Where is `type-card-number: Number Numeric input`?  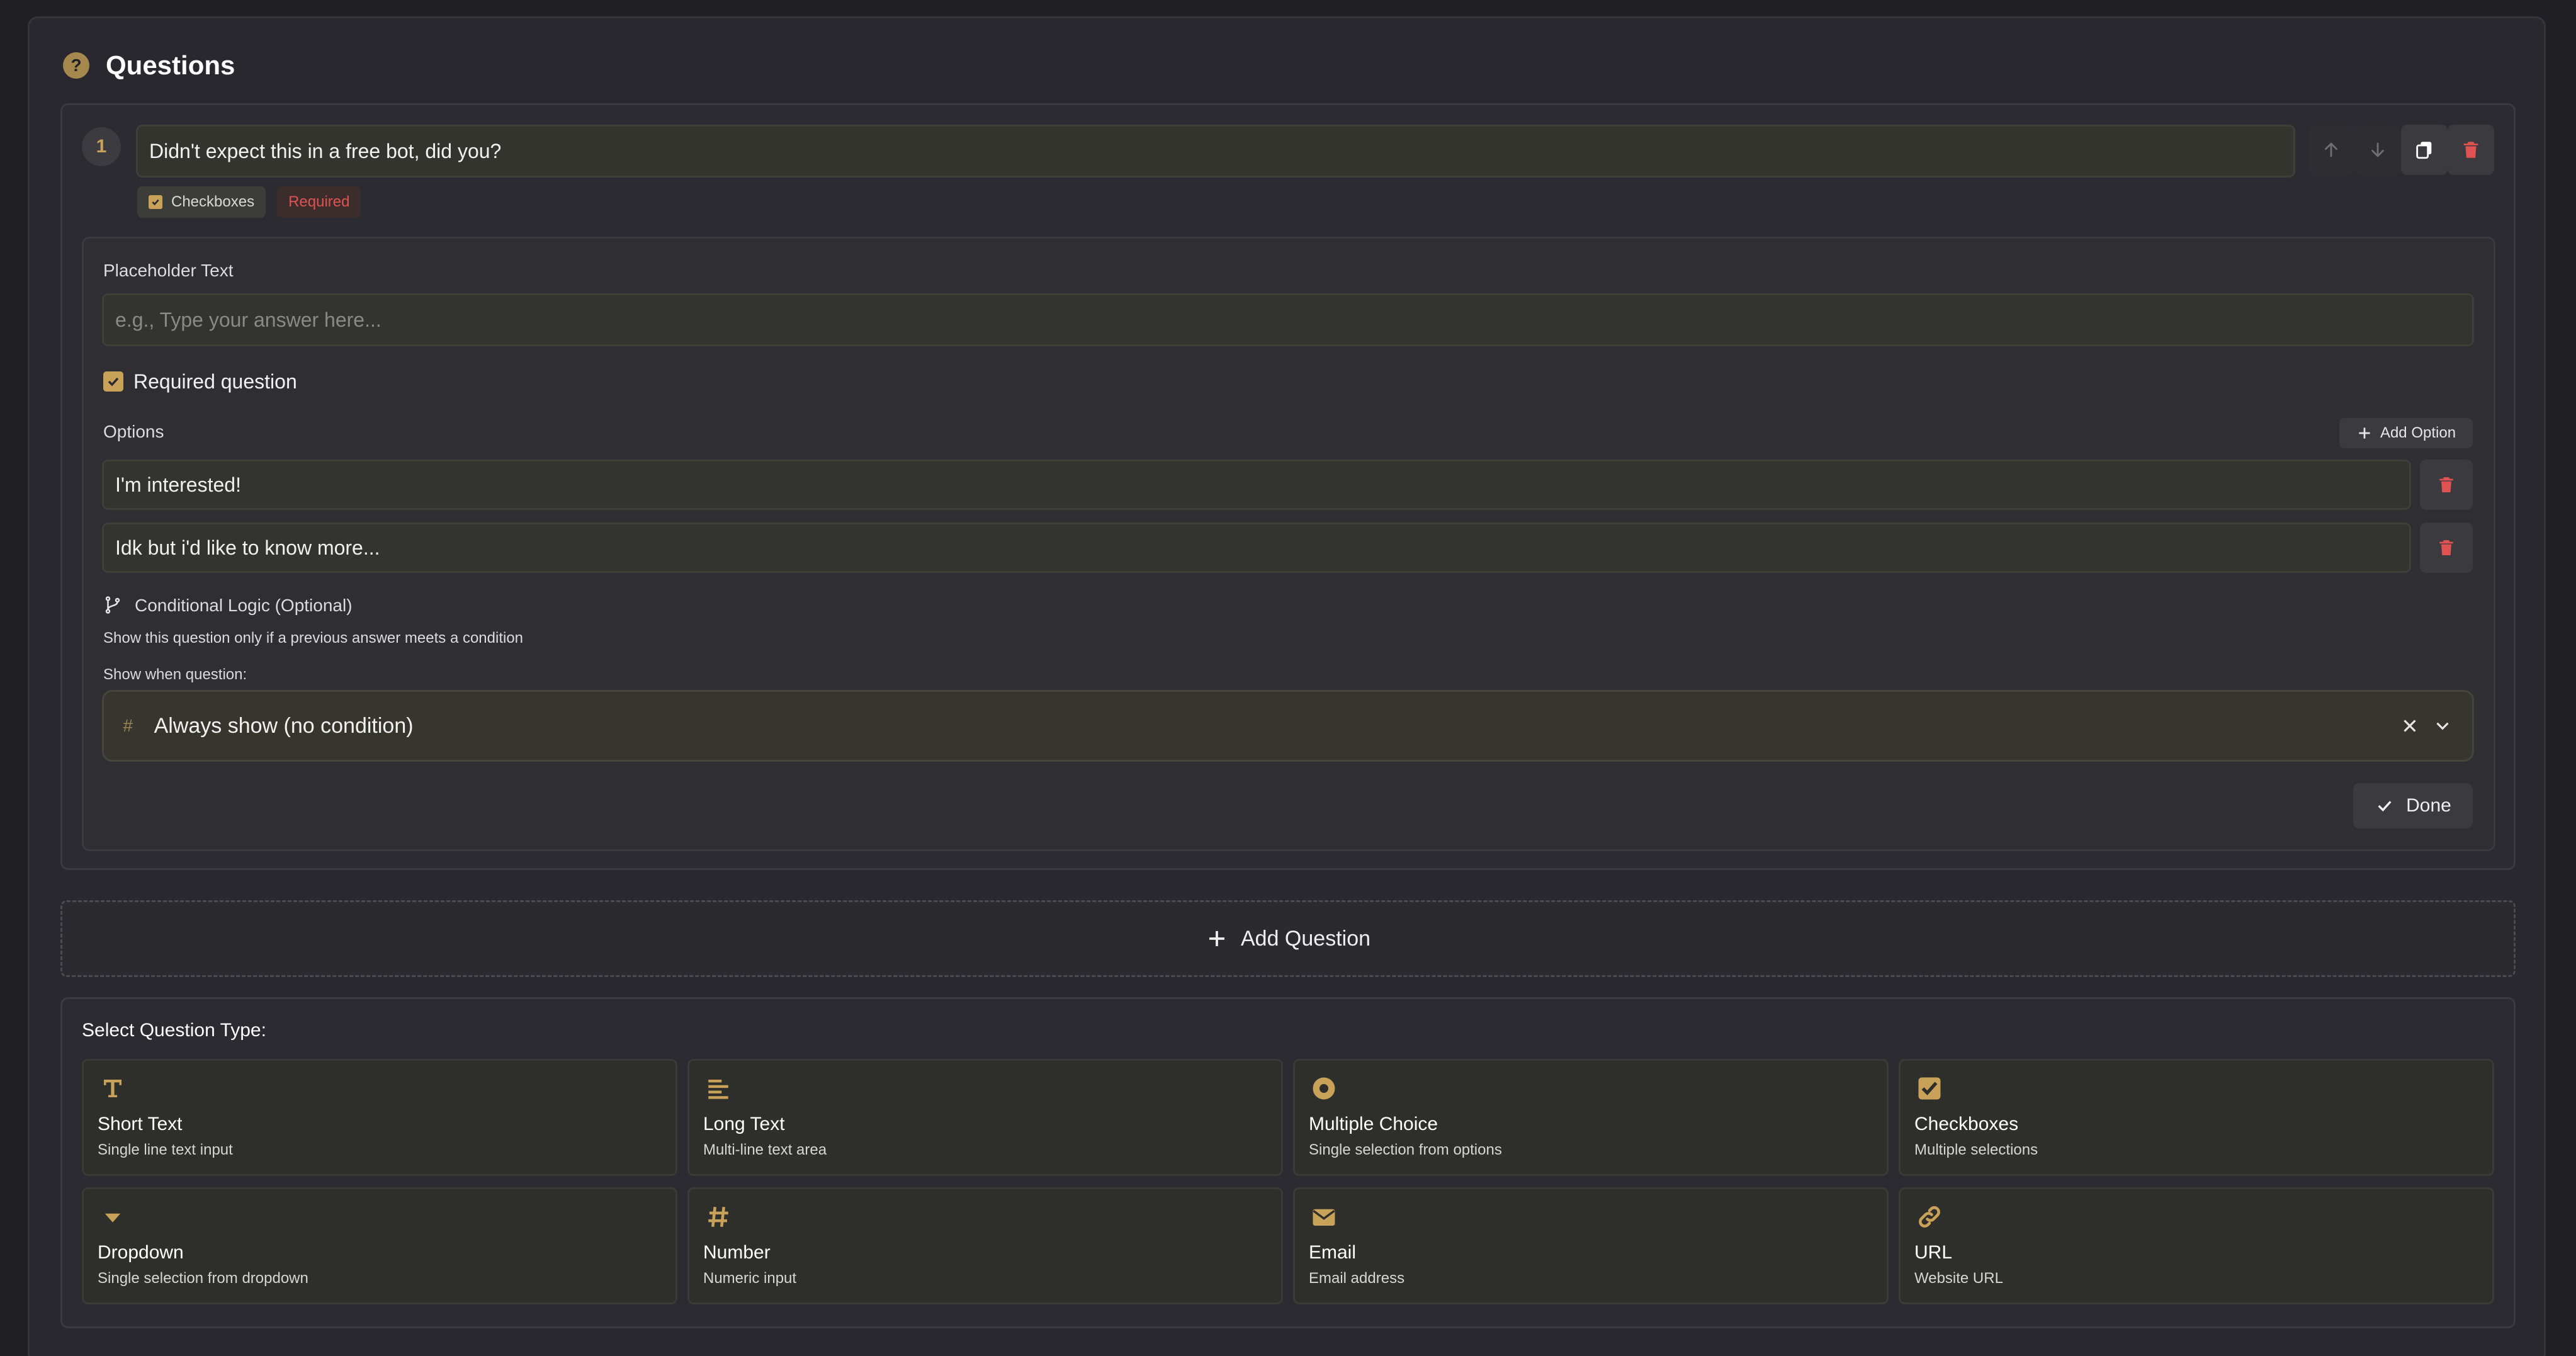 type-card-number: Number Numeric input is located at coordinates (985, 1245).